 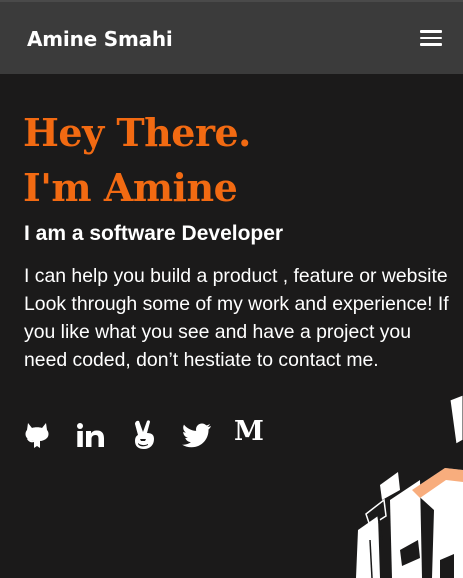 I want to click on hero-title: Hey There. I'm Amine, so click(x=137, y=160).